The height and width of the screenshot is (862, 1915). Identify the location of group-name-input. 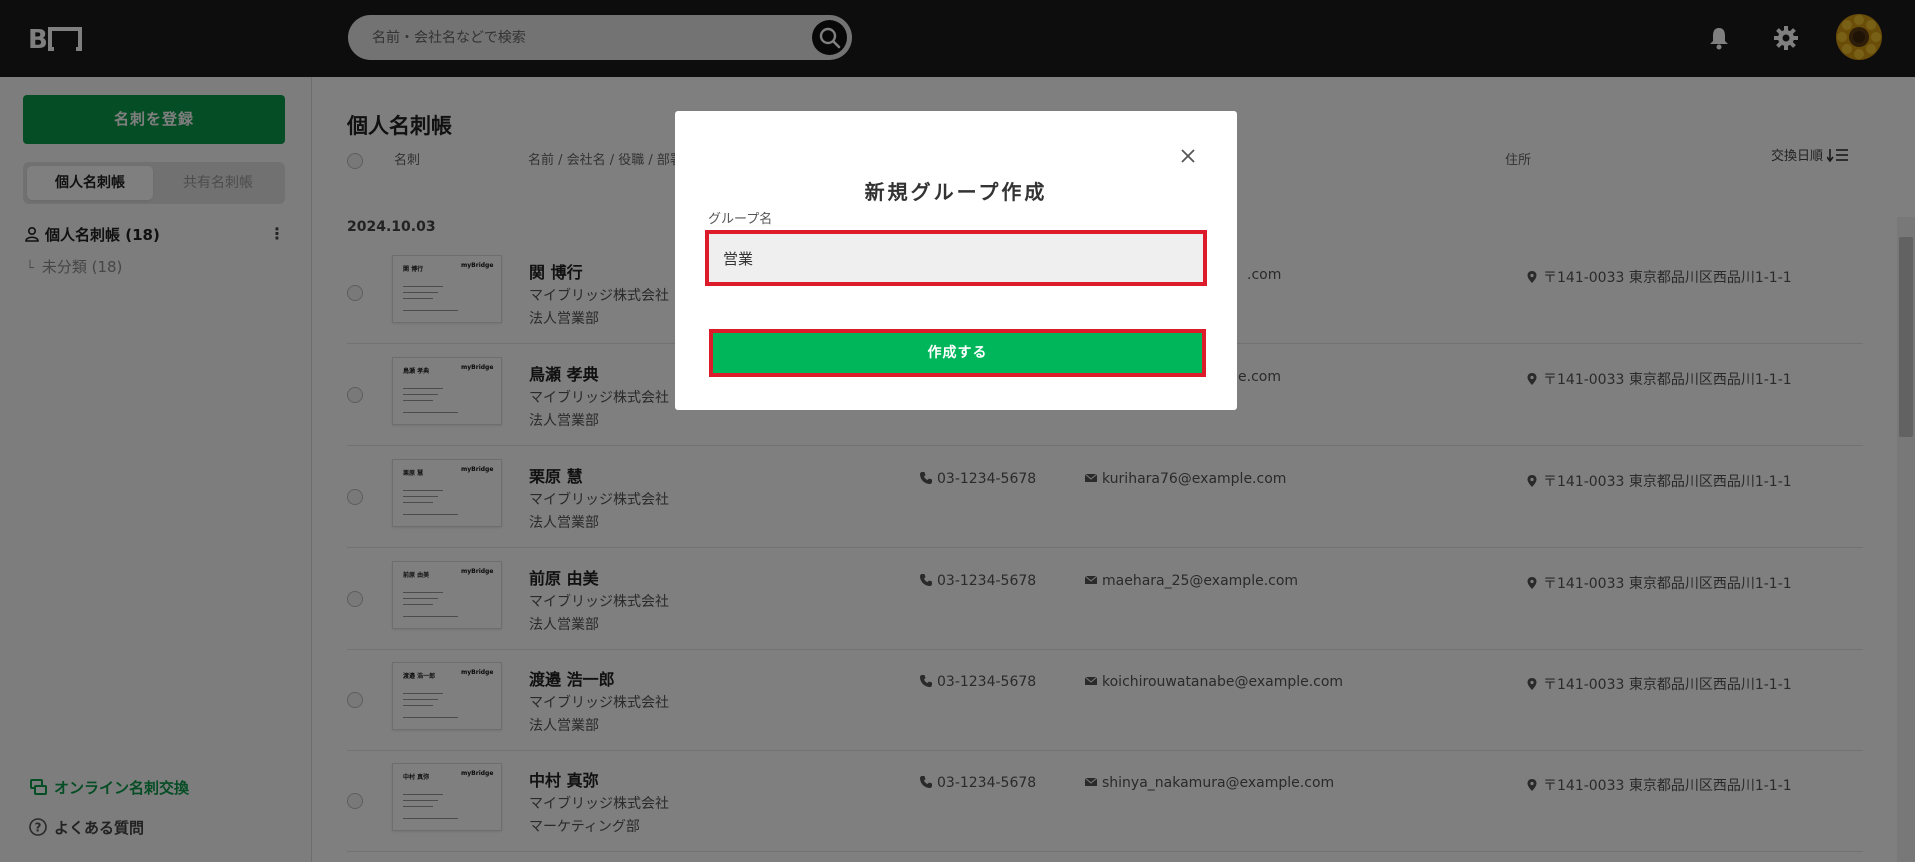
(956, 258).